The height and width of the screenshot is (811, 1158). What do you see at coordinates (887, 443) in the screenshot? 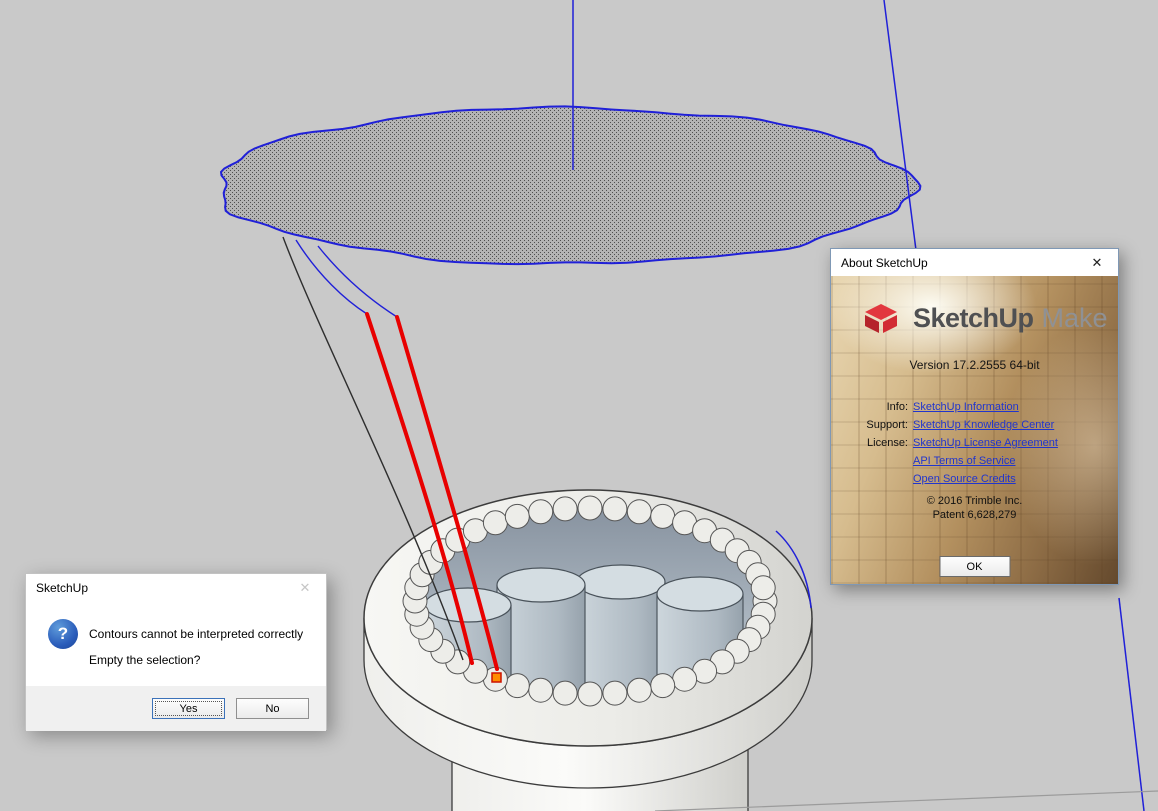
I see `license-label: License:` at bounding box center [887, 443].